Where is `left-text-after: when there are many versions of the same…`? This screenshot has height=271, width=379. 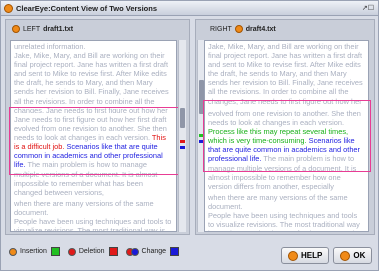
left-text-after: when there are many versions of the same… is located at coordinates (93, 215).